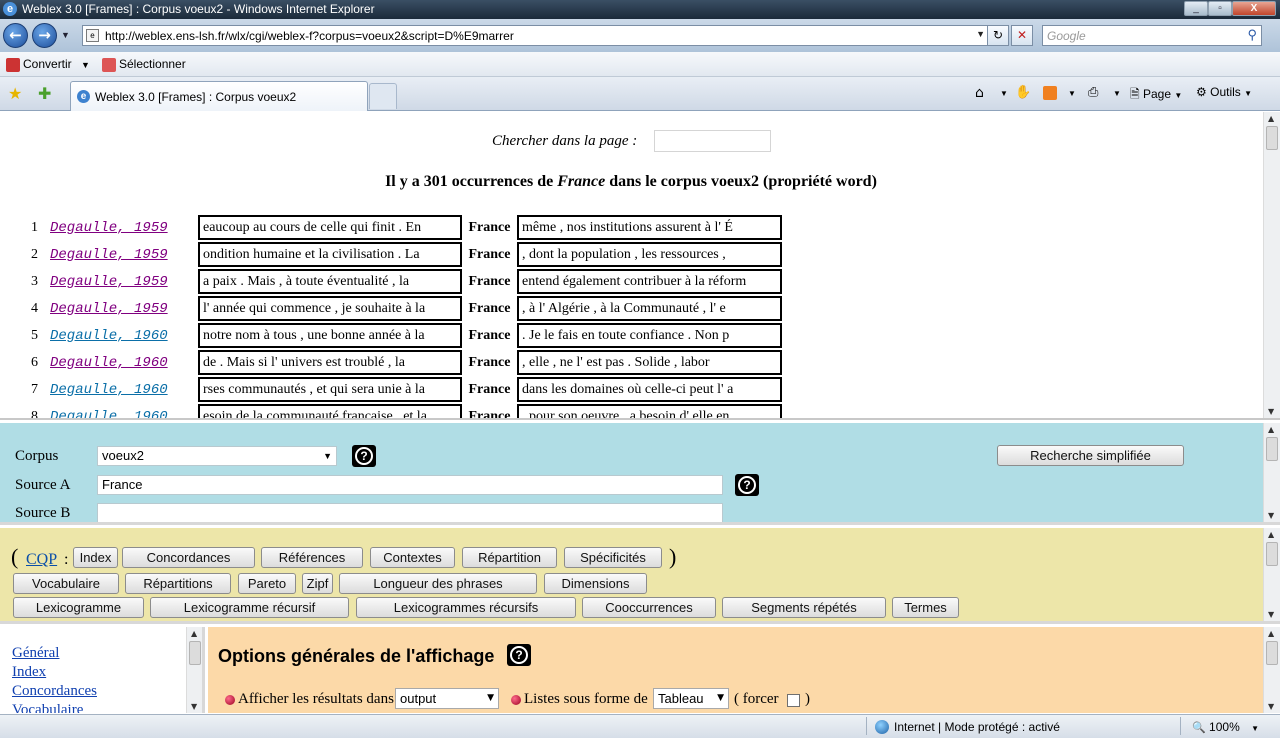 The height and width of the screenshot is (738, 1280). I want to click on nav-link-vocabulaire: Vocabulaire, so click(47, 707).